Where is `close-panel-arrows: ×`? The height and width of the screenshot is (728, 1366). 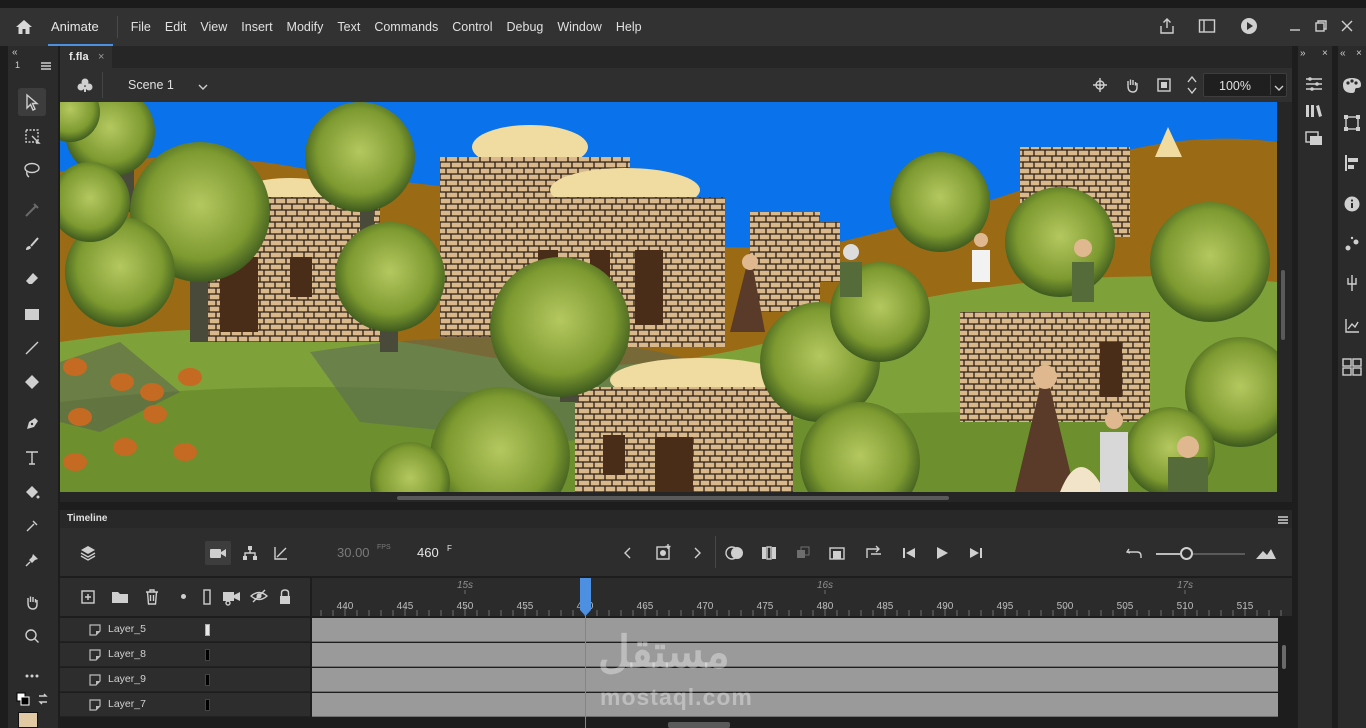 close-panel-arrows: × is located at coordinates (1325, 53).